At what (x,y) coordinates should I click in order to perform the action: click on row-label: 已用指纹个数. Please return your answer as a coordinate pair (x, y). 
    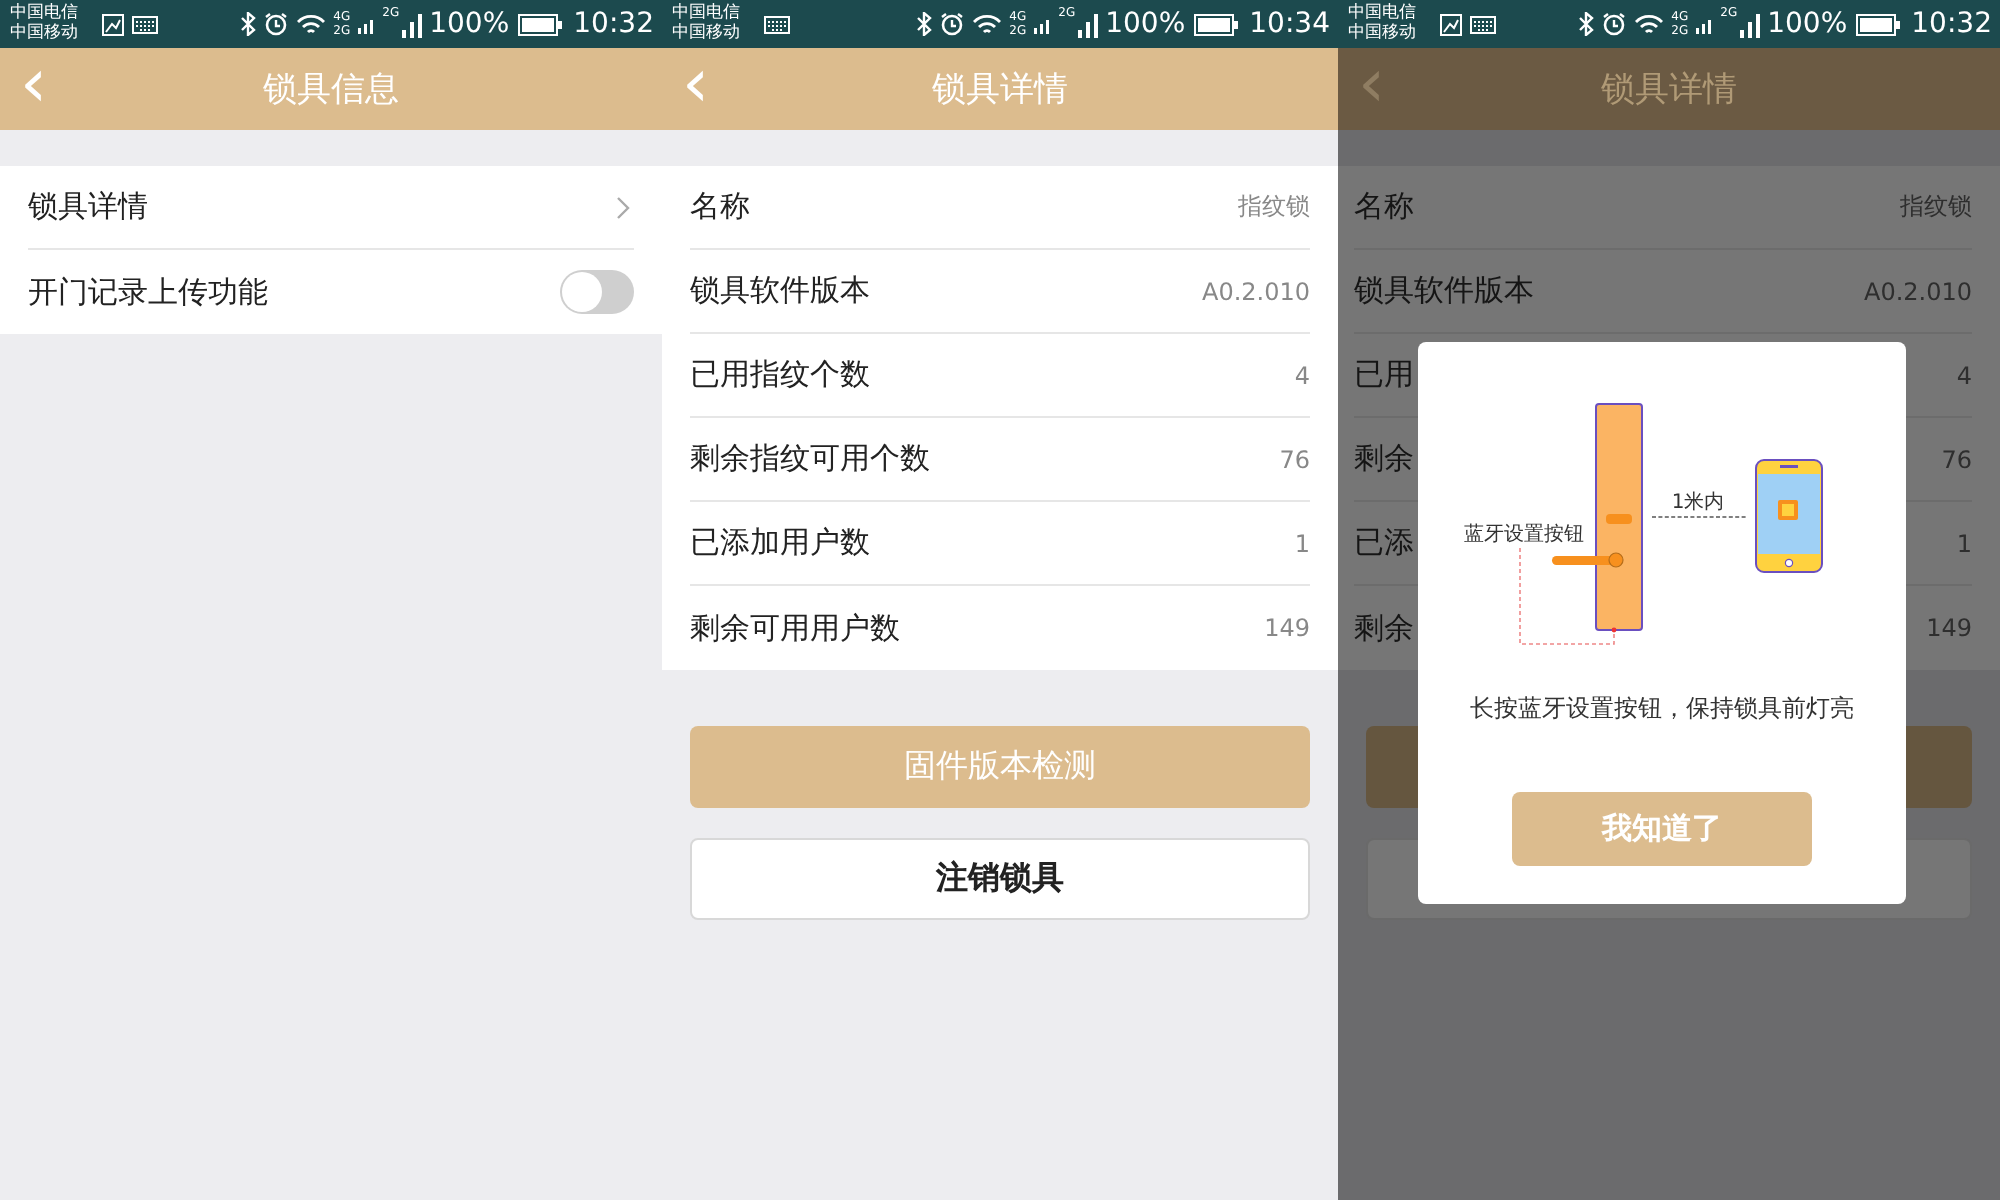
    Looking at the image, I should click on (780, 375).